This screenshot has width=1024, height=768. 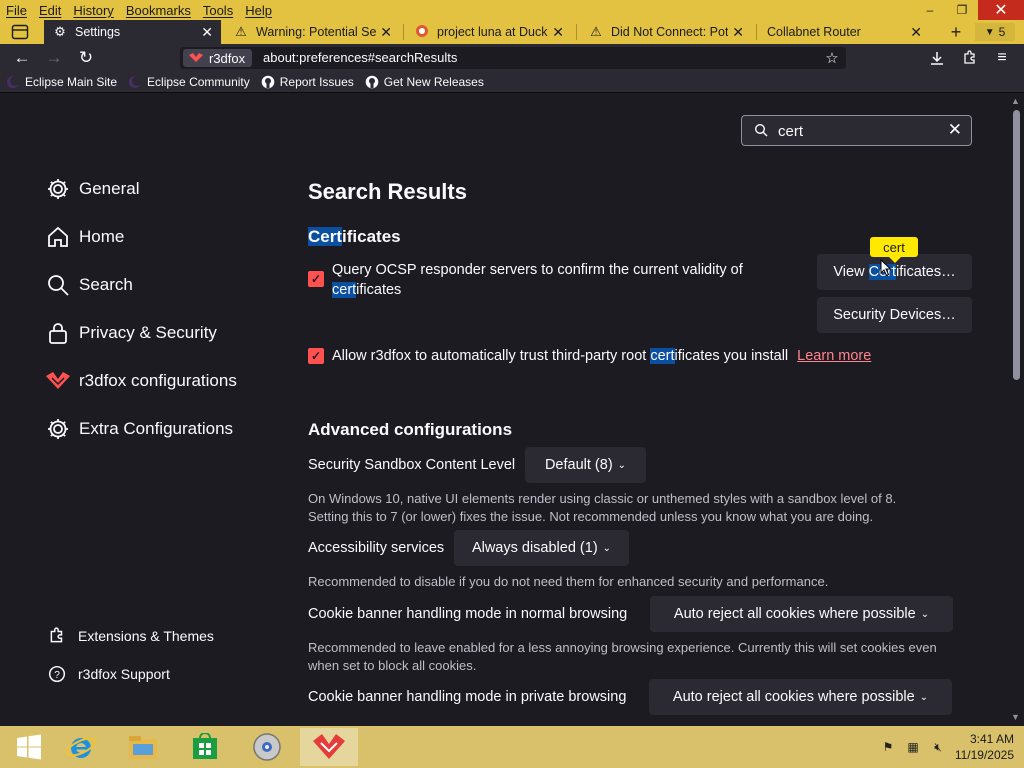 What do you see at coordinates (513, 58) in the screenshot?
I see `url-bar: r3dfox about:preferences#searchResults` at bounding box center [513, 58].